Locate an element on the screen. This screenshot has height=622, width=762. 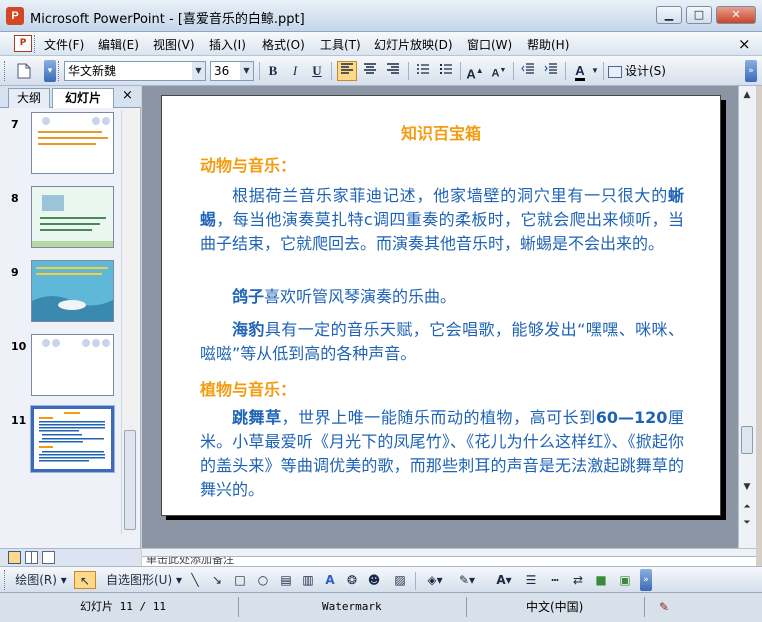
dash-style-icon: ┅ is located at coordinates (555, 580).